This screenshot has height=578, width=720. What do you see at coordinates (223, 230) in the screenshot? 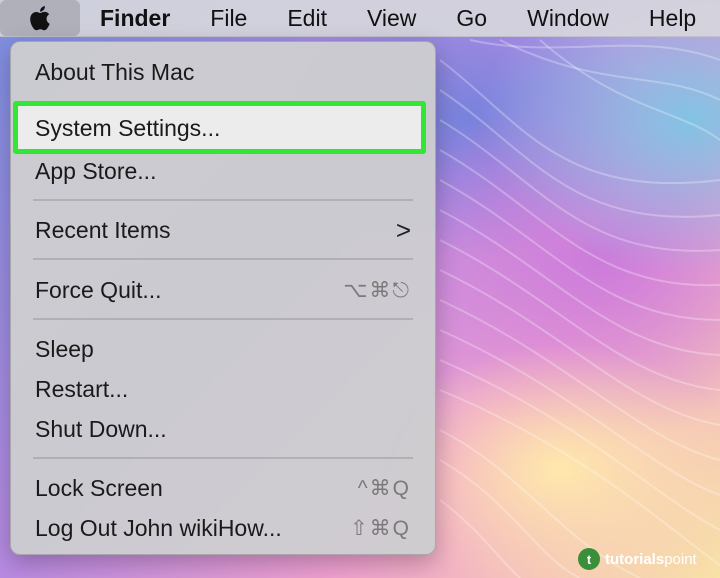
I see `menu-item-recent-items: Recent Items >` at bounding box center [223, 230].